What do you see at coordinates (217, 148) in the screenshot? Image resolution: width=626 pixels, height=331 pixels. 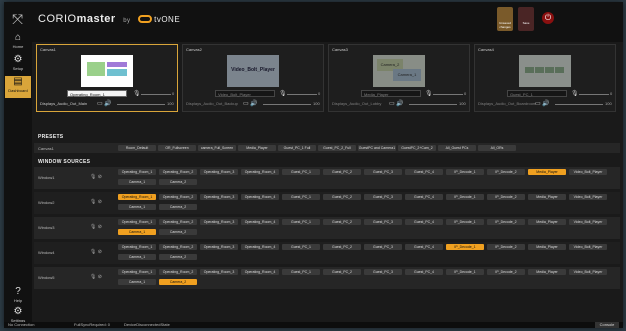 I see `preset-button: camera_Full_Screen` at bounding box center [217, 148].